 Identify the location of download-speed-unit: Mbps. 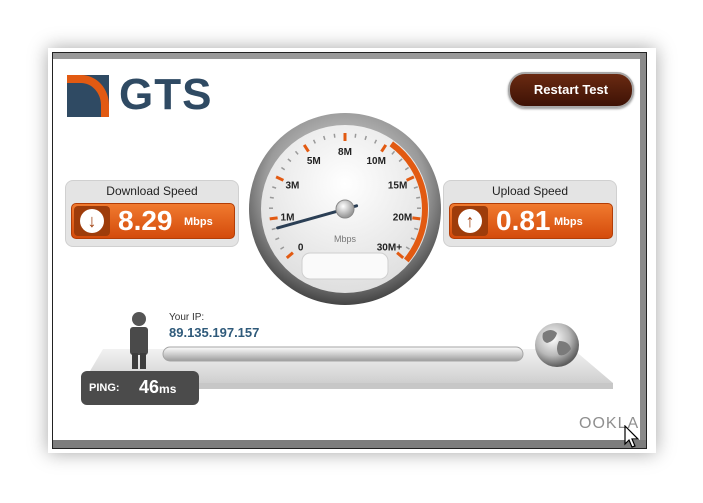
(198, 222).